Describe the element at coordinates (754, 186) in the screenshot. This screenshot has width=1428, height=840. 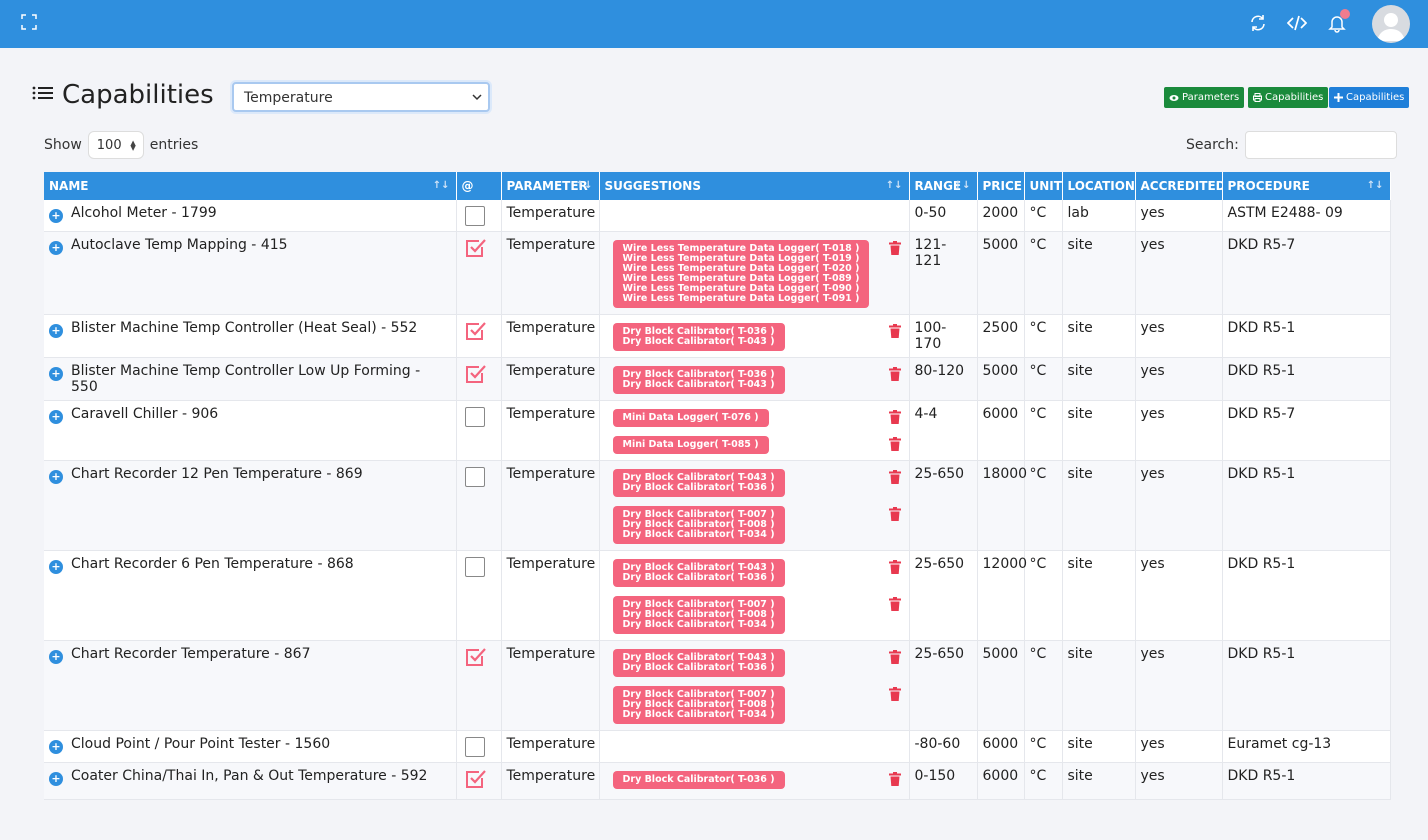
I see `column-header-suggestions: SUGGESTIONS ↑↓` at that location.